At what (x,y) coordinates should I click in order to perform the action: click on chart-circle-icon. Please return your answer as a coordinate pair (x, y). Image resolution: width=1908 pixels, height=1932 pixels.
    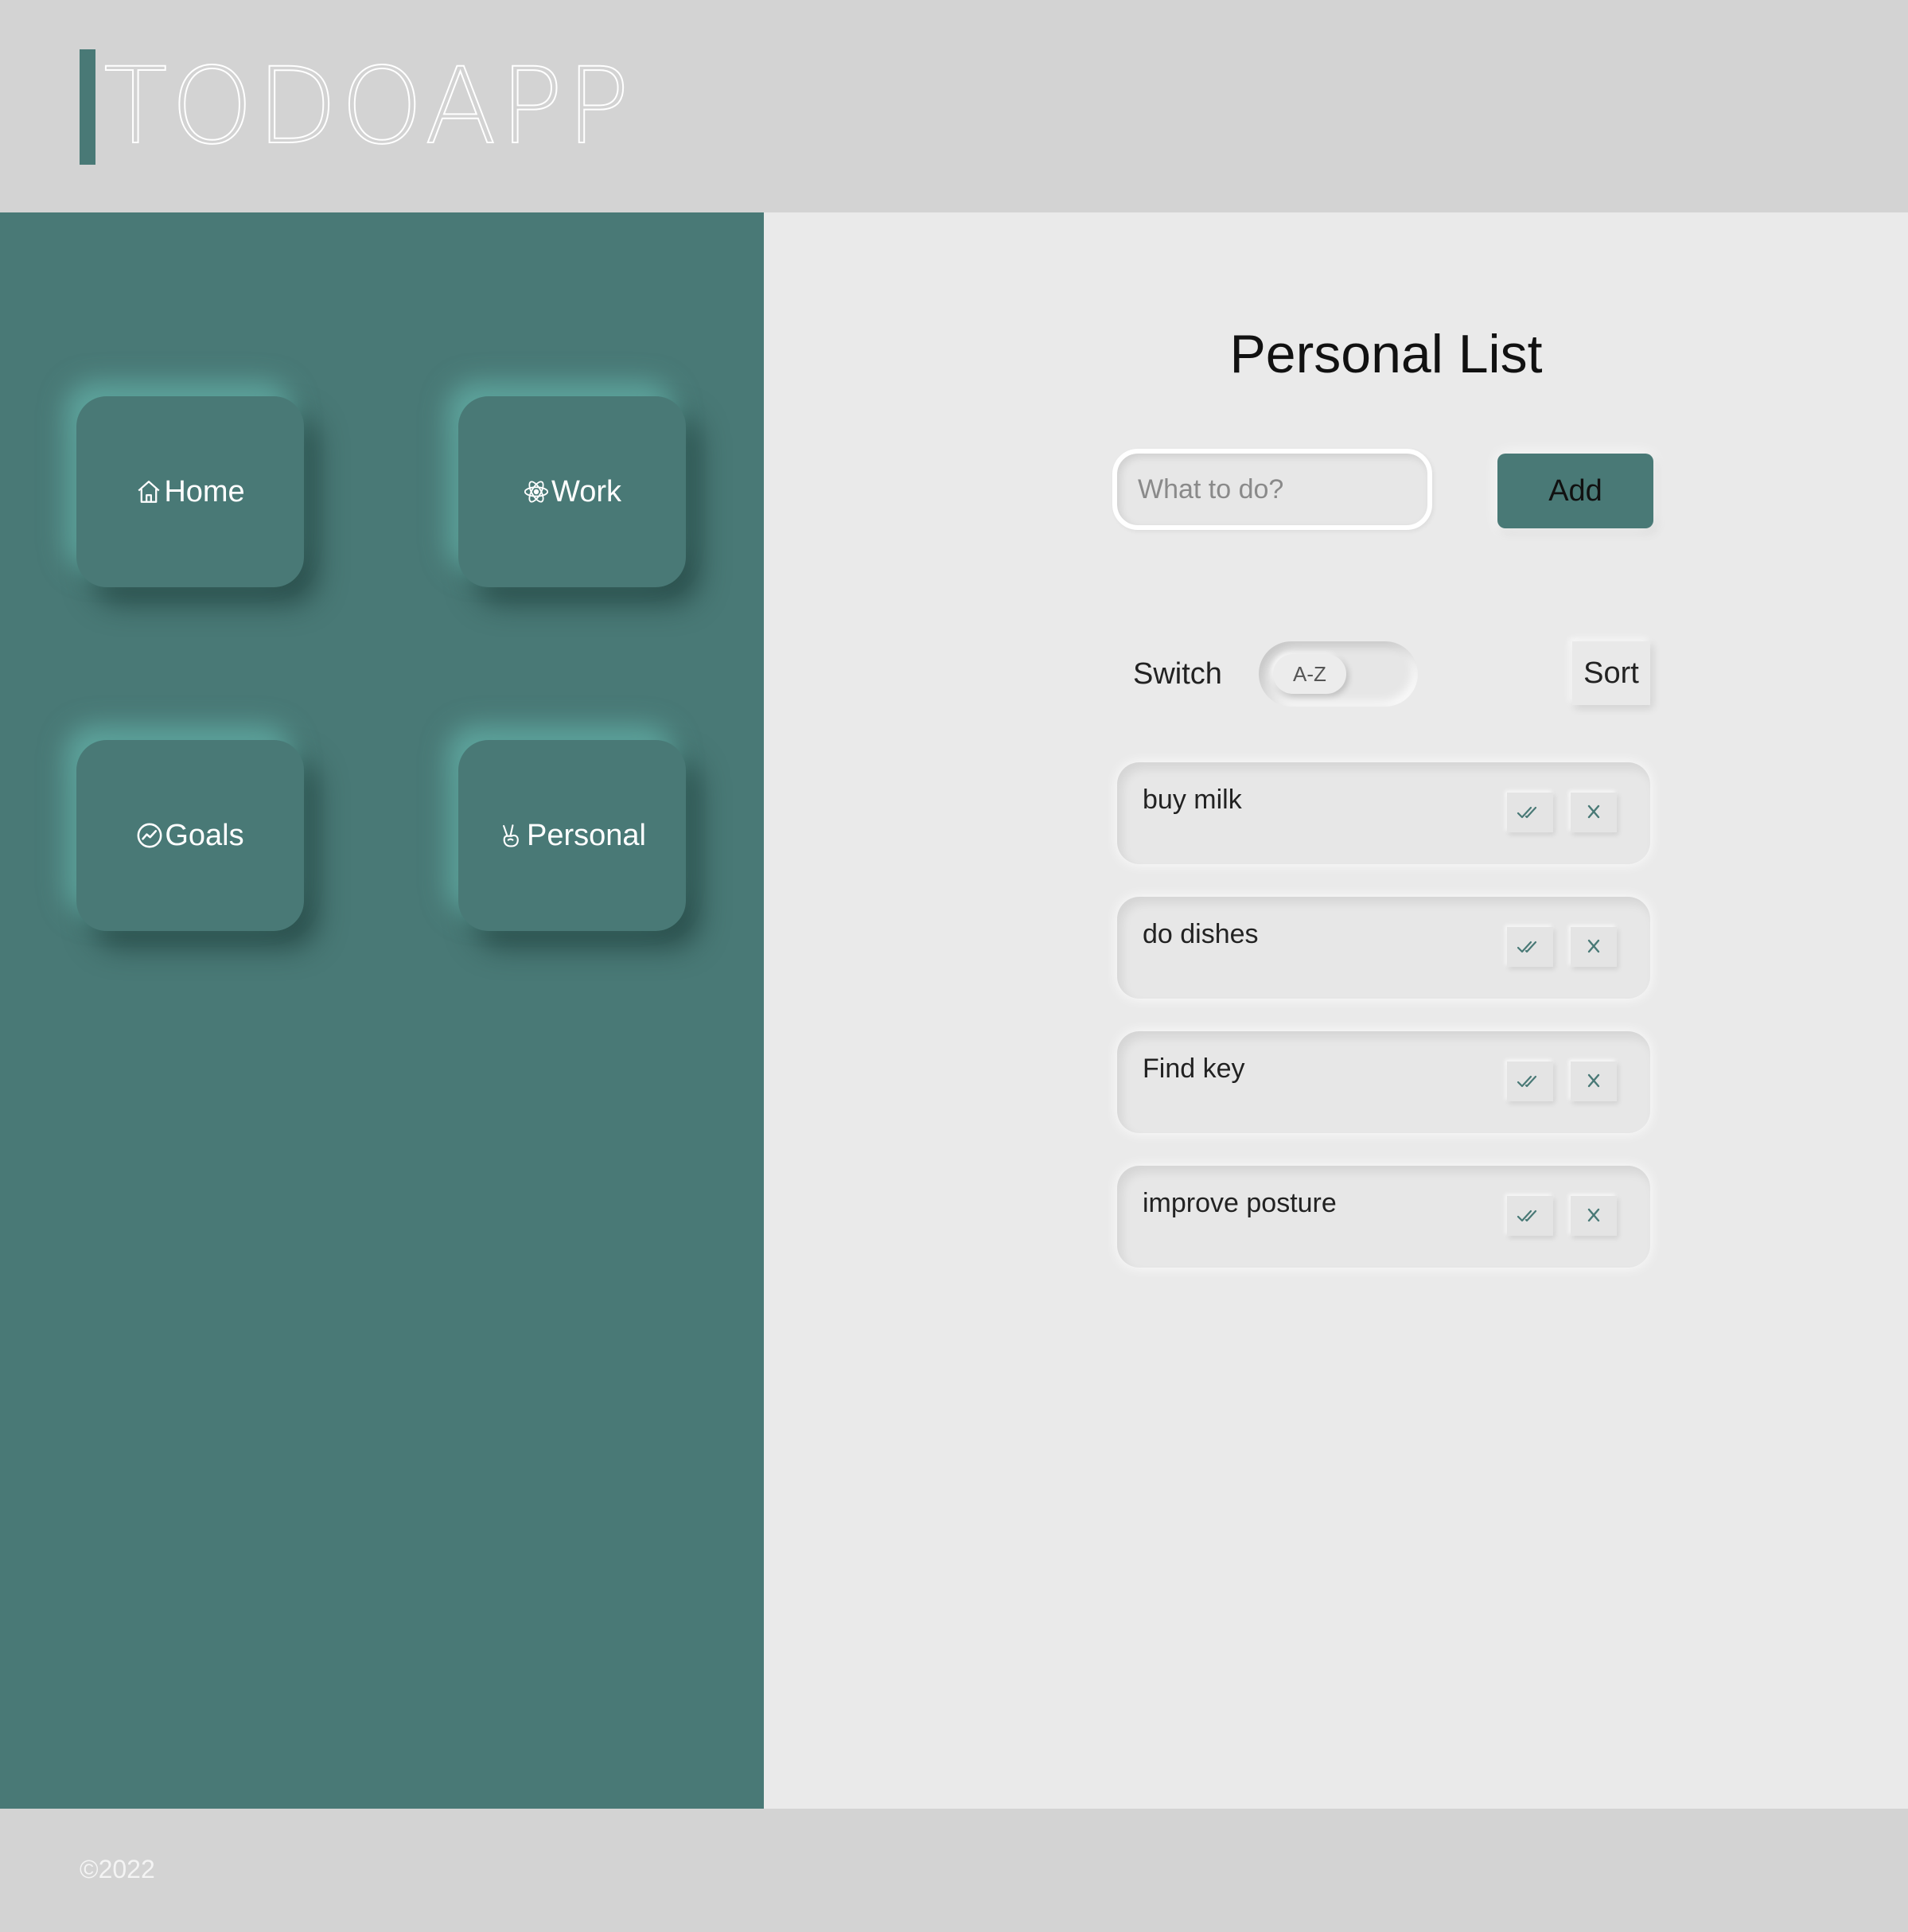
    Looking at the image, I should click on (149, 835).